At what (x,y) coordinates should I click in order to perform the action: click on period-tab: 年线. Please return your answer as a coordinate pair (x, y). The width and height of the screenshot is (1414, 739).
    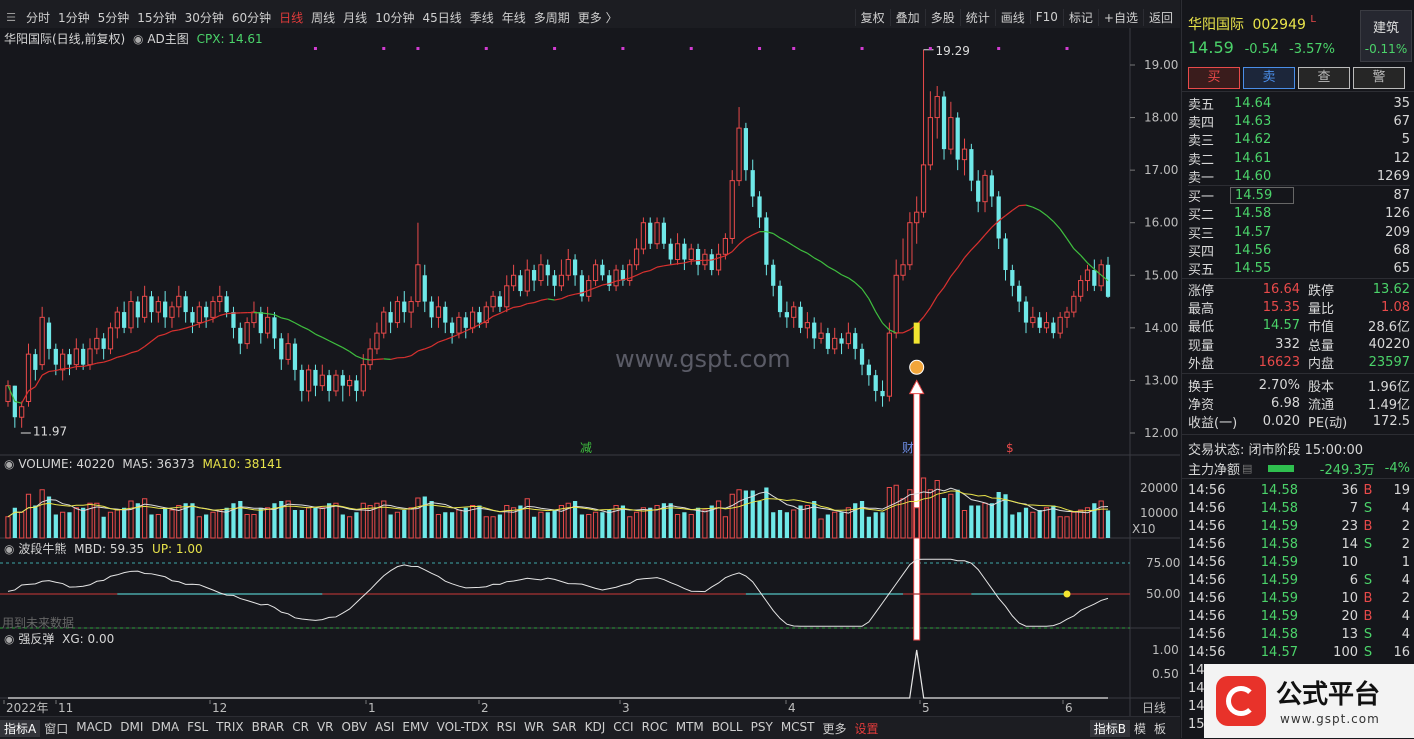
    Looking at the image, I should click on (514, 17).